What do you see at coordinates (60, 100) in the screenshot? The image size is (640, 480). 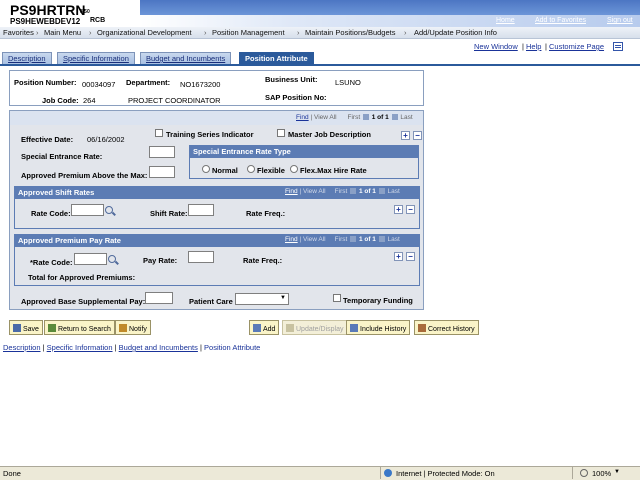 I see `job-code-label: Job Code:` at bounding box center [60, 100].